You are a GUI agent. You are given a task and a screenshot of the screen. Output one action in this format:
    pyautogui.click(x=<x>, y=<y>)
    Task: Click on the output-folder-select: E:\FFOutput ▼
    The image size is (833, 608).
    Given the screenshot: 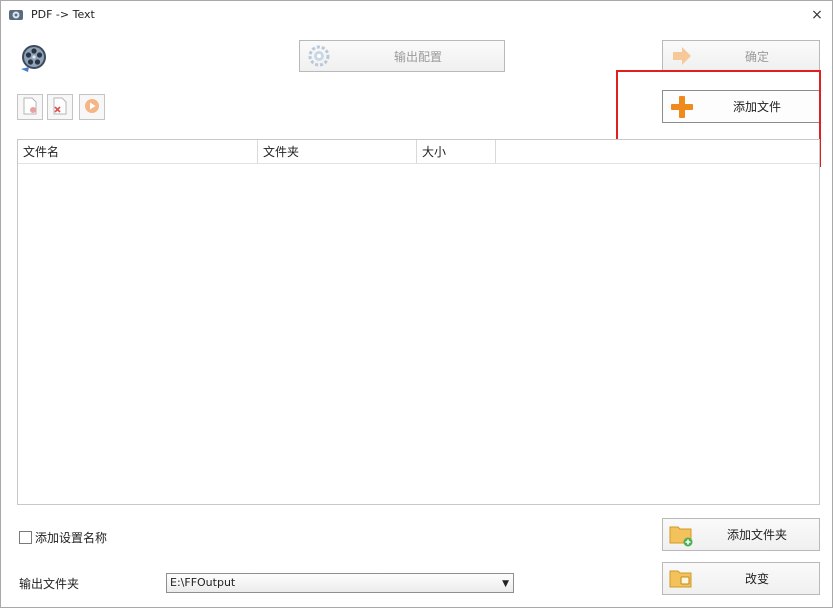 What is the action you would take?
    pyautogui.click(x=340, y=583)
    